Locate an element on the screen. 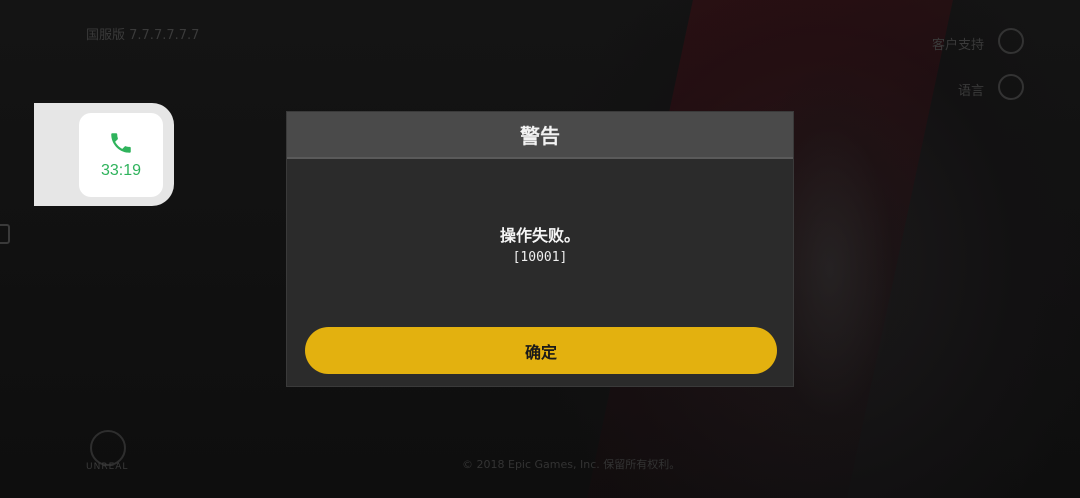 This screenshot has width=1080, height=498. support-label: 客户支持 is located at coordinates (958, 43).